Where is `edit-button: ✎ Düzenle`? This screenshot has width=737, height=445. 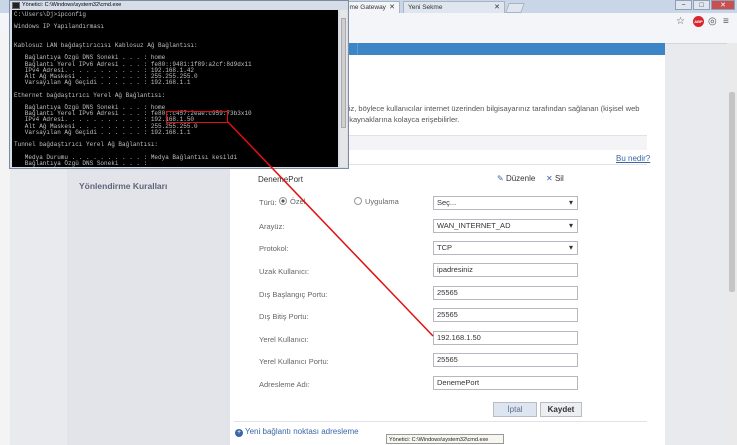
edit-button: ✎ Düzenle is located at coordinates (516, 178).